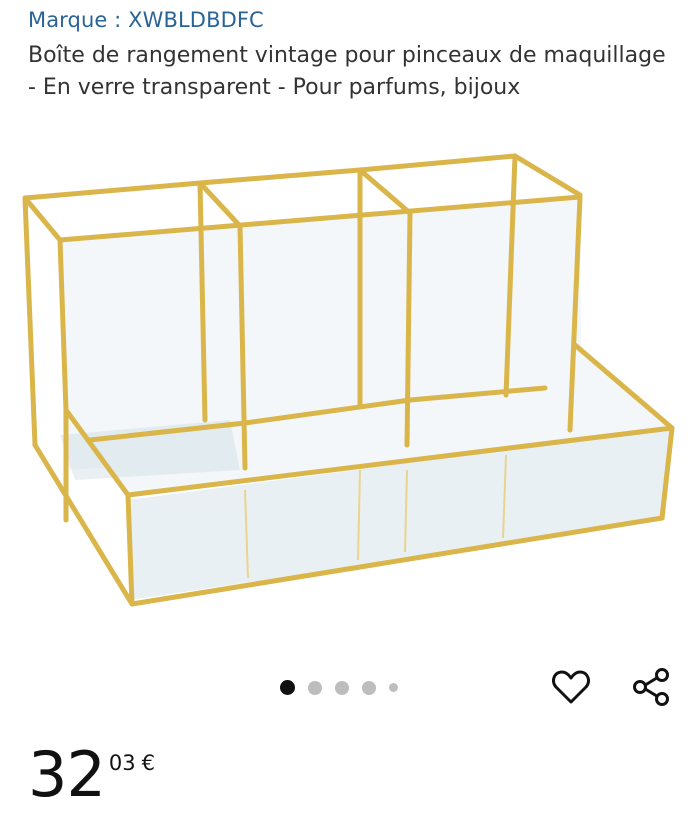 This screenshot has height=829, width=700. I want to click on product-price: 32 03 €, so click(91, 775).